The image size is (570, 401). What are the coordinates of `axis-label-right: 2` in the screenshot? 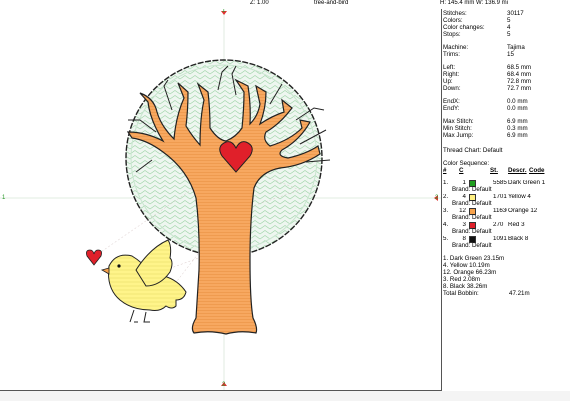 It's located at (437, 198).